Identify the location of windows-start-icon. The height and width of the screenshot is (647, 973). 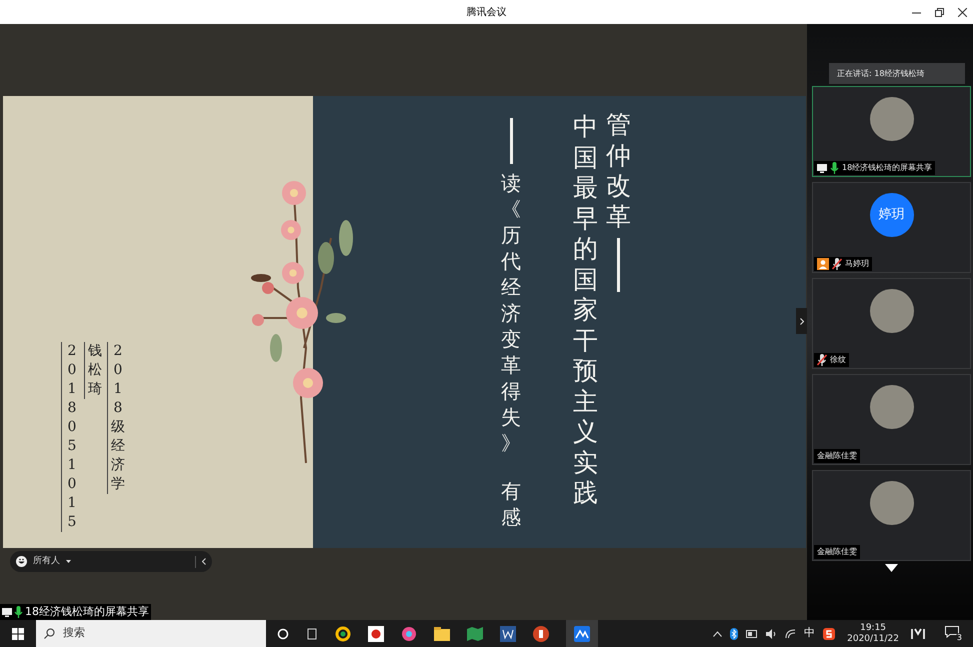
(18, 634).